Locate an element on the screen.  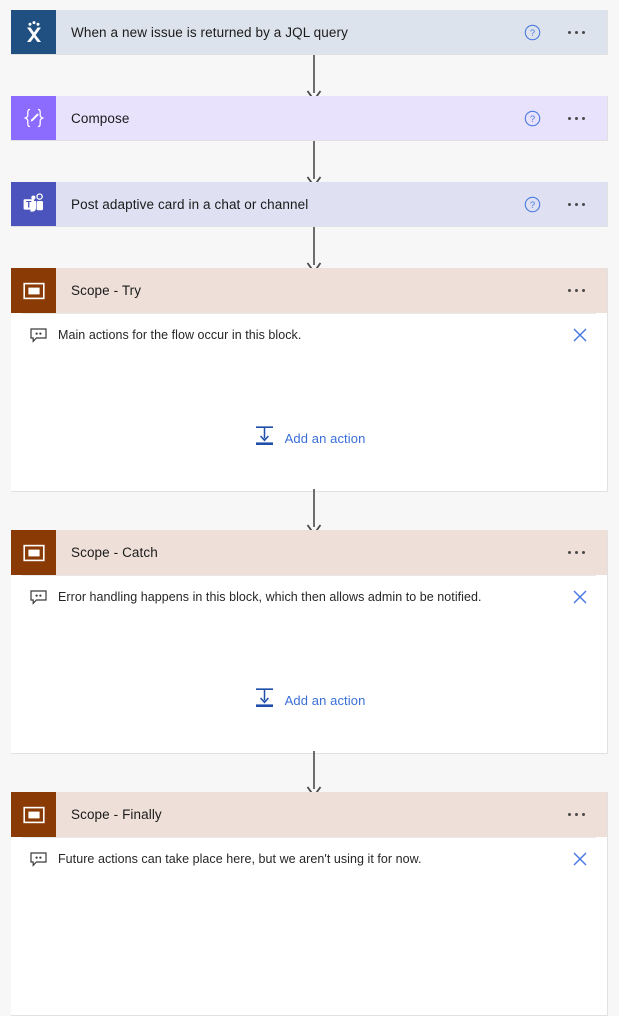
flow-node-title: Compose is located at coordinates (100, 118).